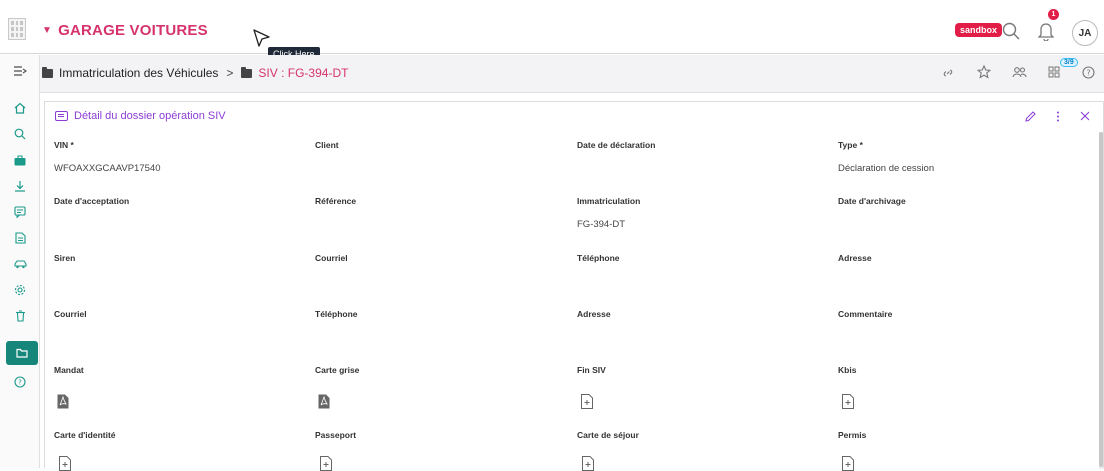  Describe the element at coordinates (852, 435) in the screenshot. I see `permis-label: Permis` at that location.